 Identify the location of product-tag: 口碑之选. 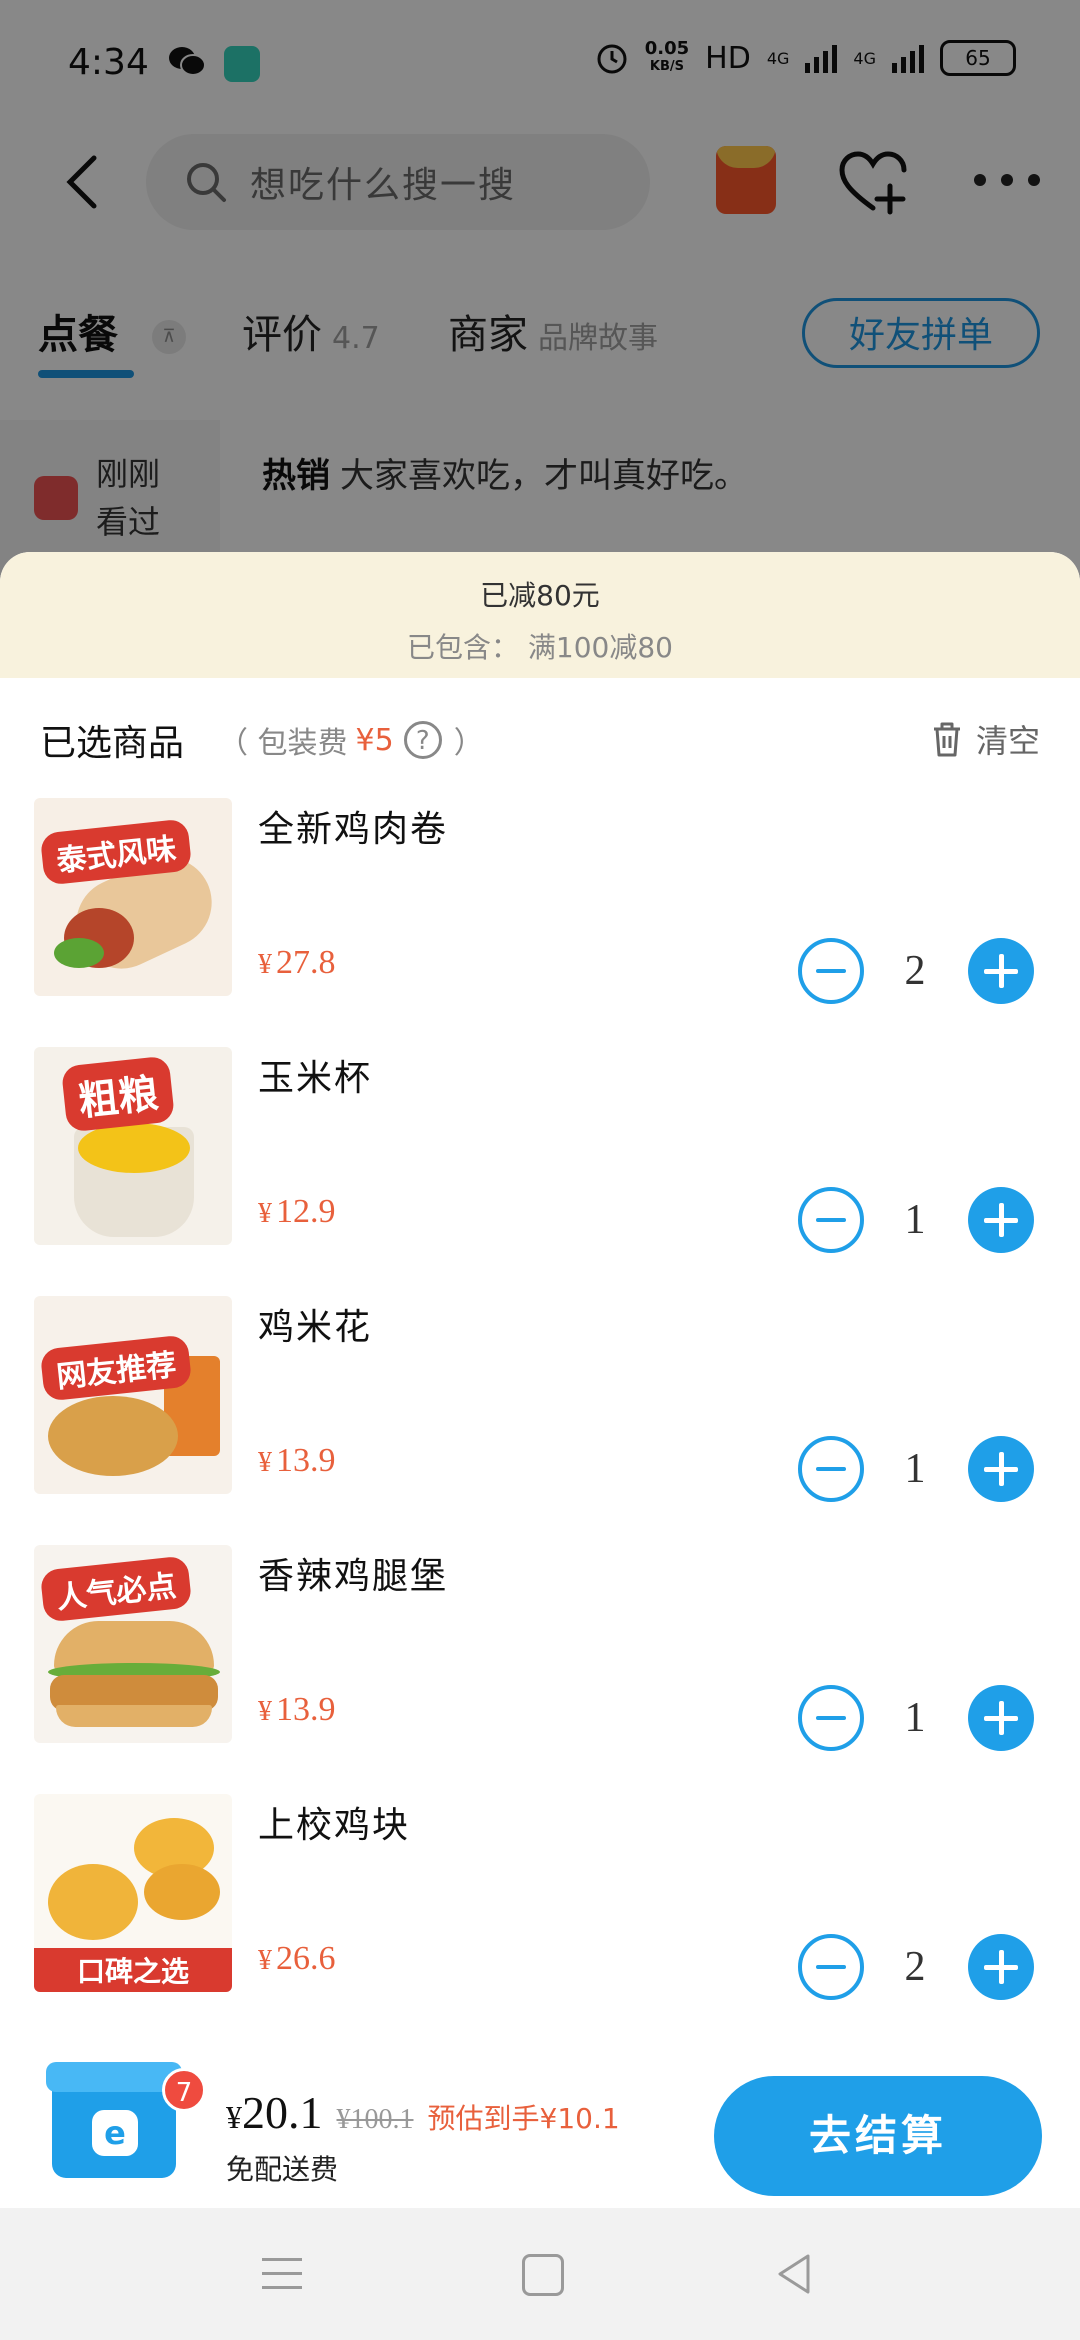
(133, 1970).